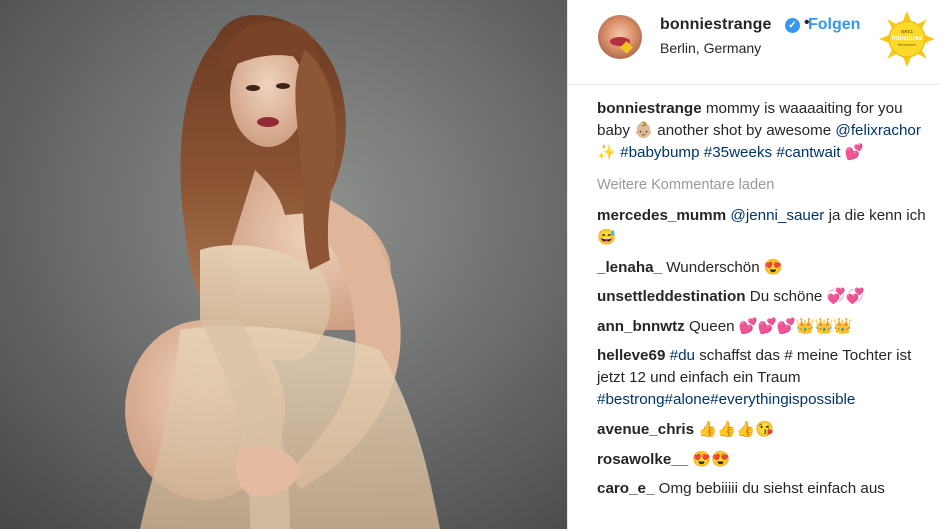 The height and width of the screenshot is (529, 940). Describe the element at coordinates (711, 459) in the screenshot. I see `comment-text: 😍😍` at that location.